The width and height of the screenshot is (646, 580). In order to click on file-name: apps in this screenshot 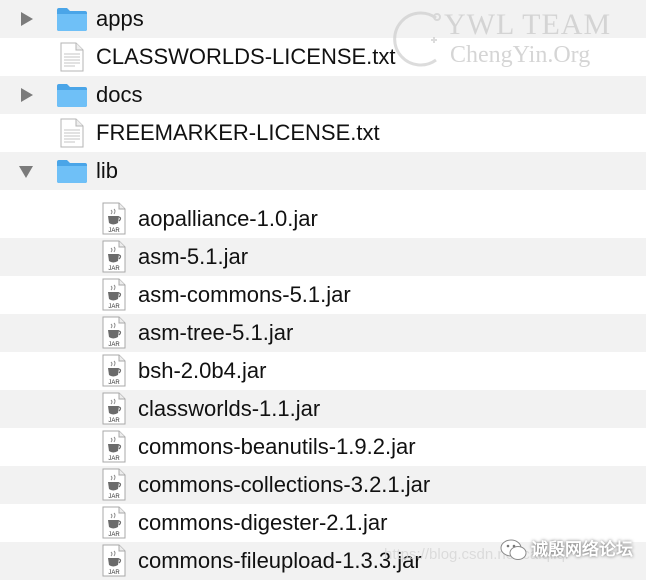, I will do `click(120, 18)`.